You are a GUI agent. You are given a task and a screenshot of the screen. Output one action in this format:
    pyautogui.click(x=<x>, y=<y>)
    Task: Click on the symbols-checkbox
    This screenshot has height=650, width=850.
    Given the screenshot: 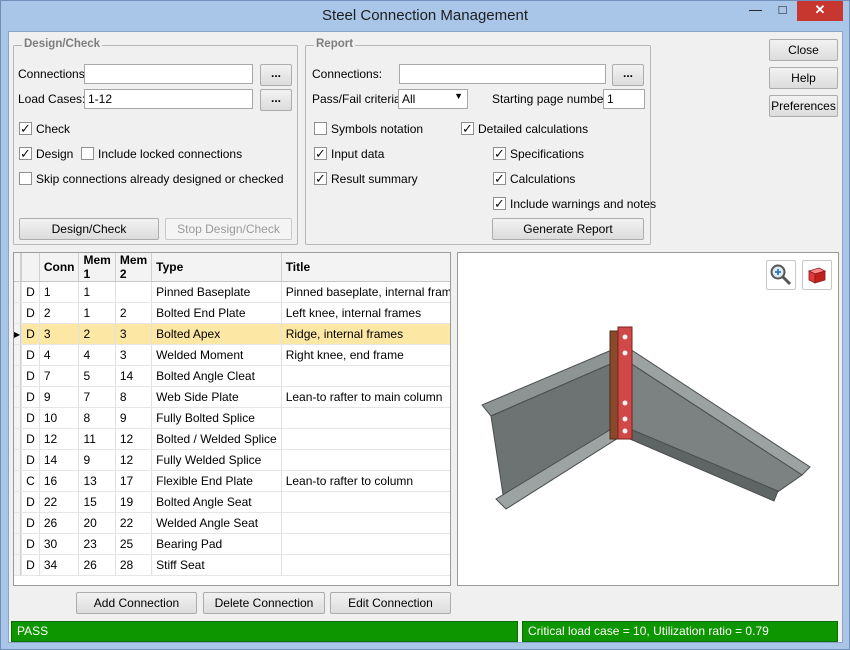 What is the action you would take?
    pyautogui.click(x=320, y=128)
    